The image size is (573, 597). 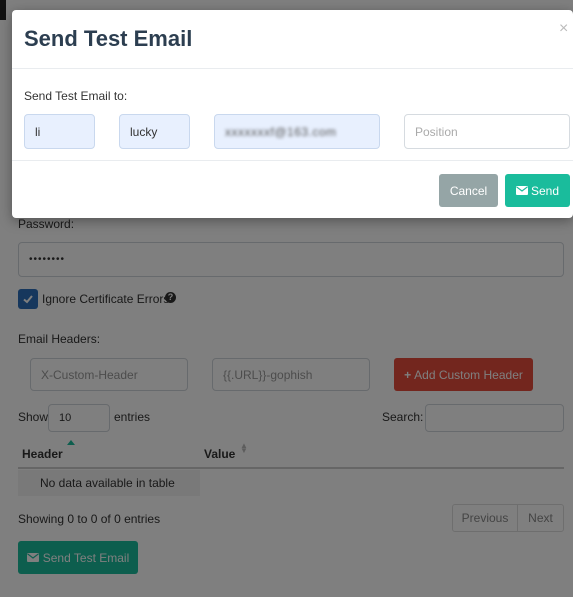 What do you see at coordinates (144, 131) in the screenshot?
I see `last-name-value: lucky` at bounding box center [144, 131].